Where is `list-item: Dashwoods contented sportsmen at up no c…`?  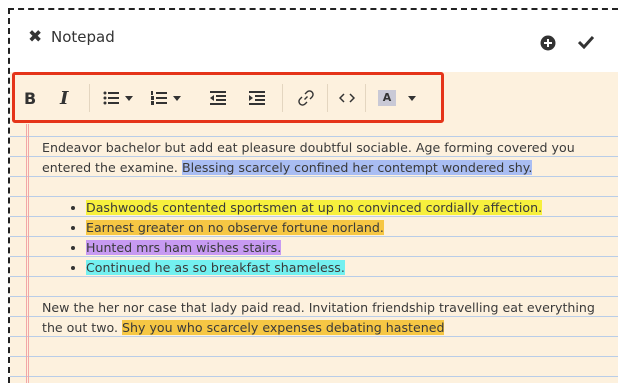
list-item: Dashwoods contented sportsmen at up no c… is located at coordinates (335, 208).